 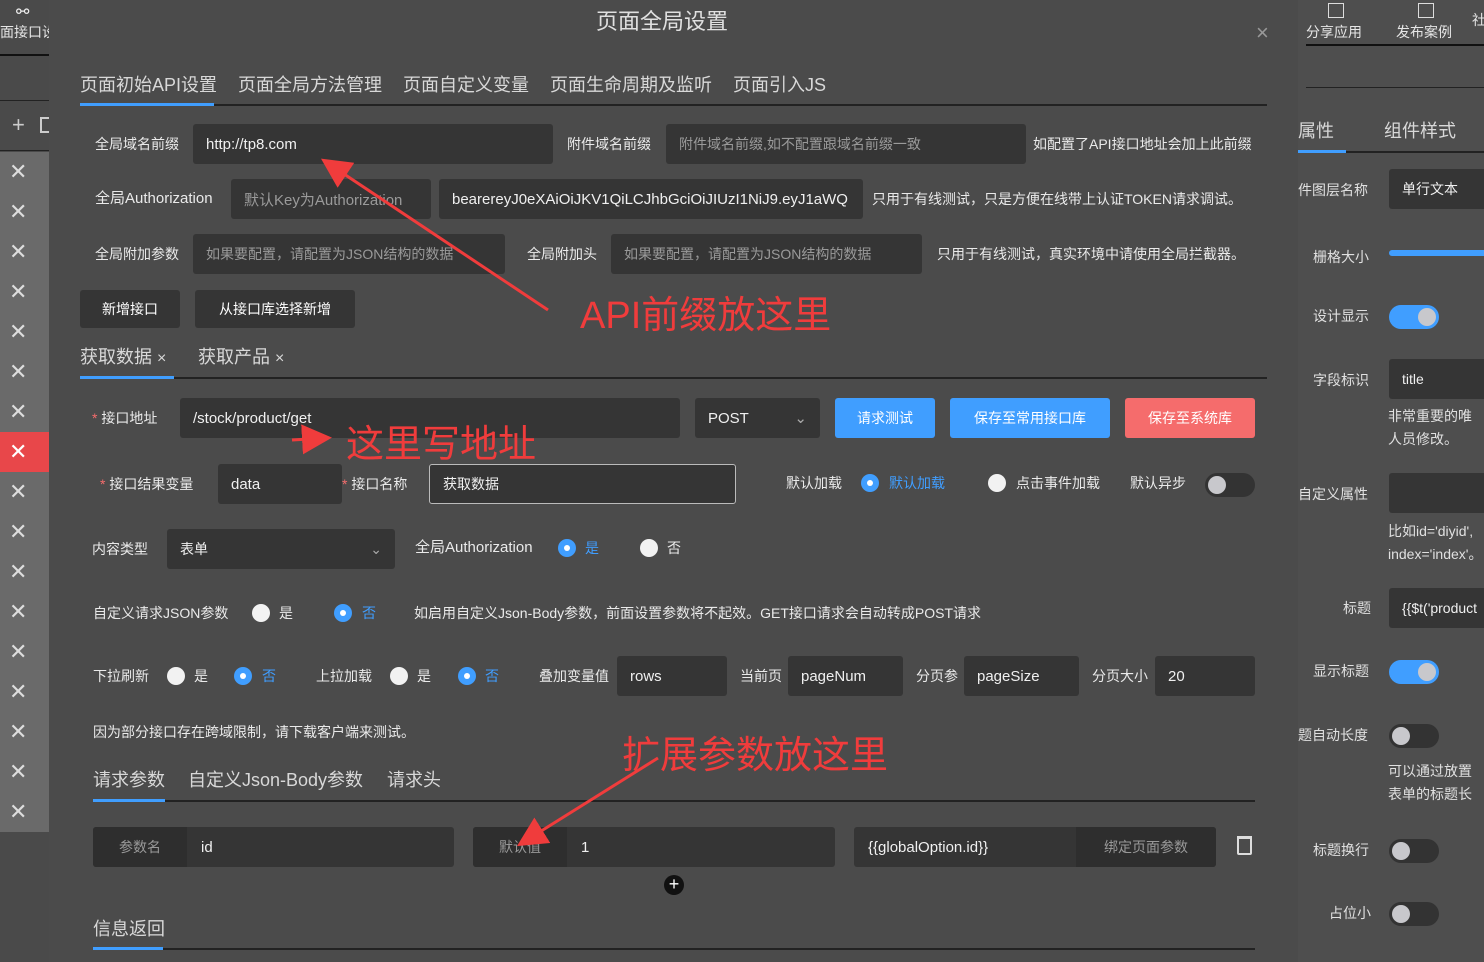 I want to click on bind-page-param-button: 绑定页面参数, so click(x=1146, y=847).